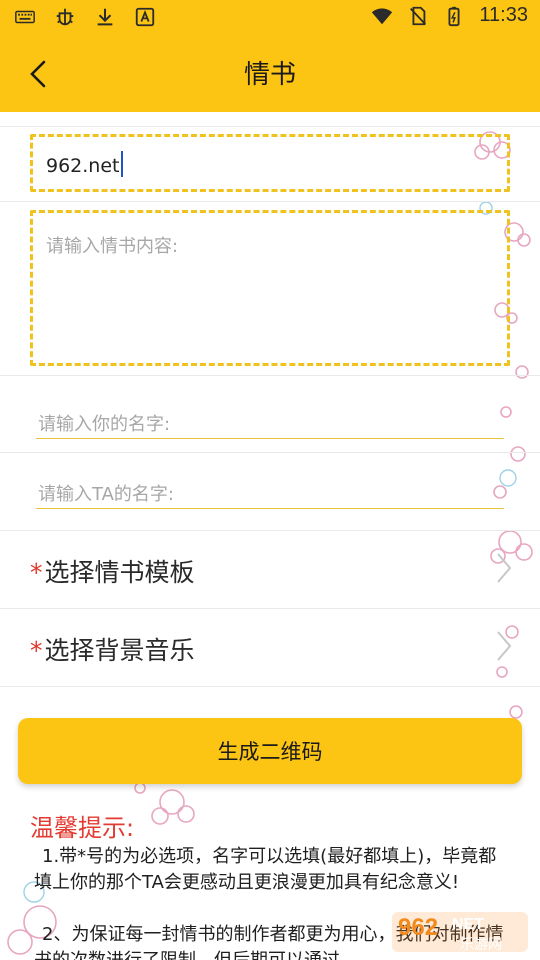  Describe the element at coordinates (112, 572) in the screenshot. I see `template-label: *选择情书模板` at that location.